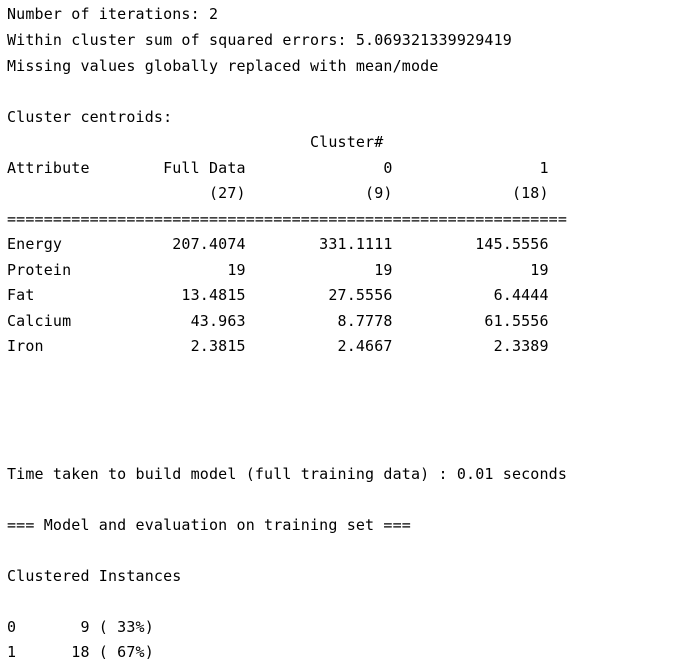 The width and height of the screenshot is (695, 672). Describe the element at coordinates (278, 295) in the screenshot. I see `table-row-fat: Fat 13.4815 27.5556 6.4444` at that location.